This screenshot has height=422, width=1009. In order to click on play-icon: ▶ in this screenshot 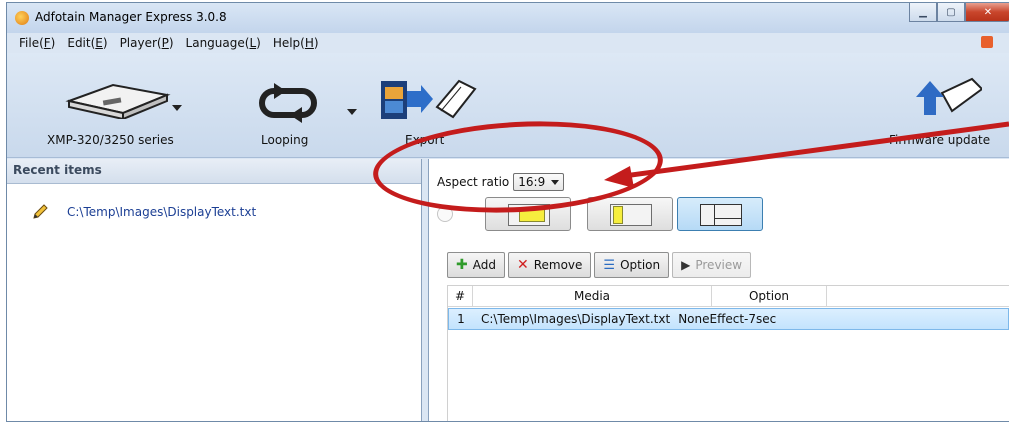, I will do `click(686, 265)`.